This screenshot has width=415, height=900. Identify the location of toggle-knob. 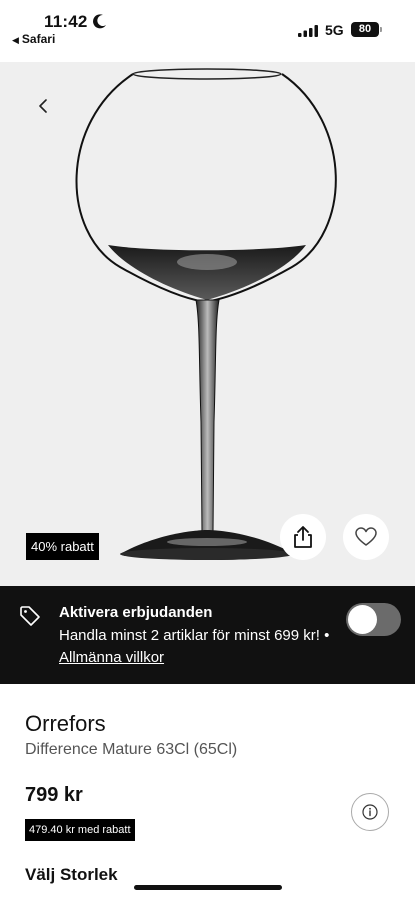
(362, 619).